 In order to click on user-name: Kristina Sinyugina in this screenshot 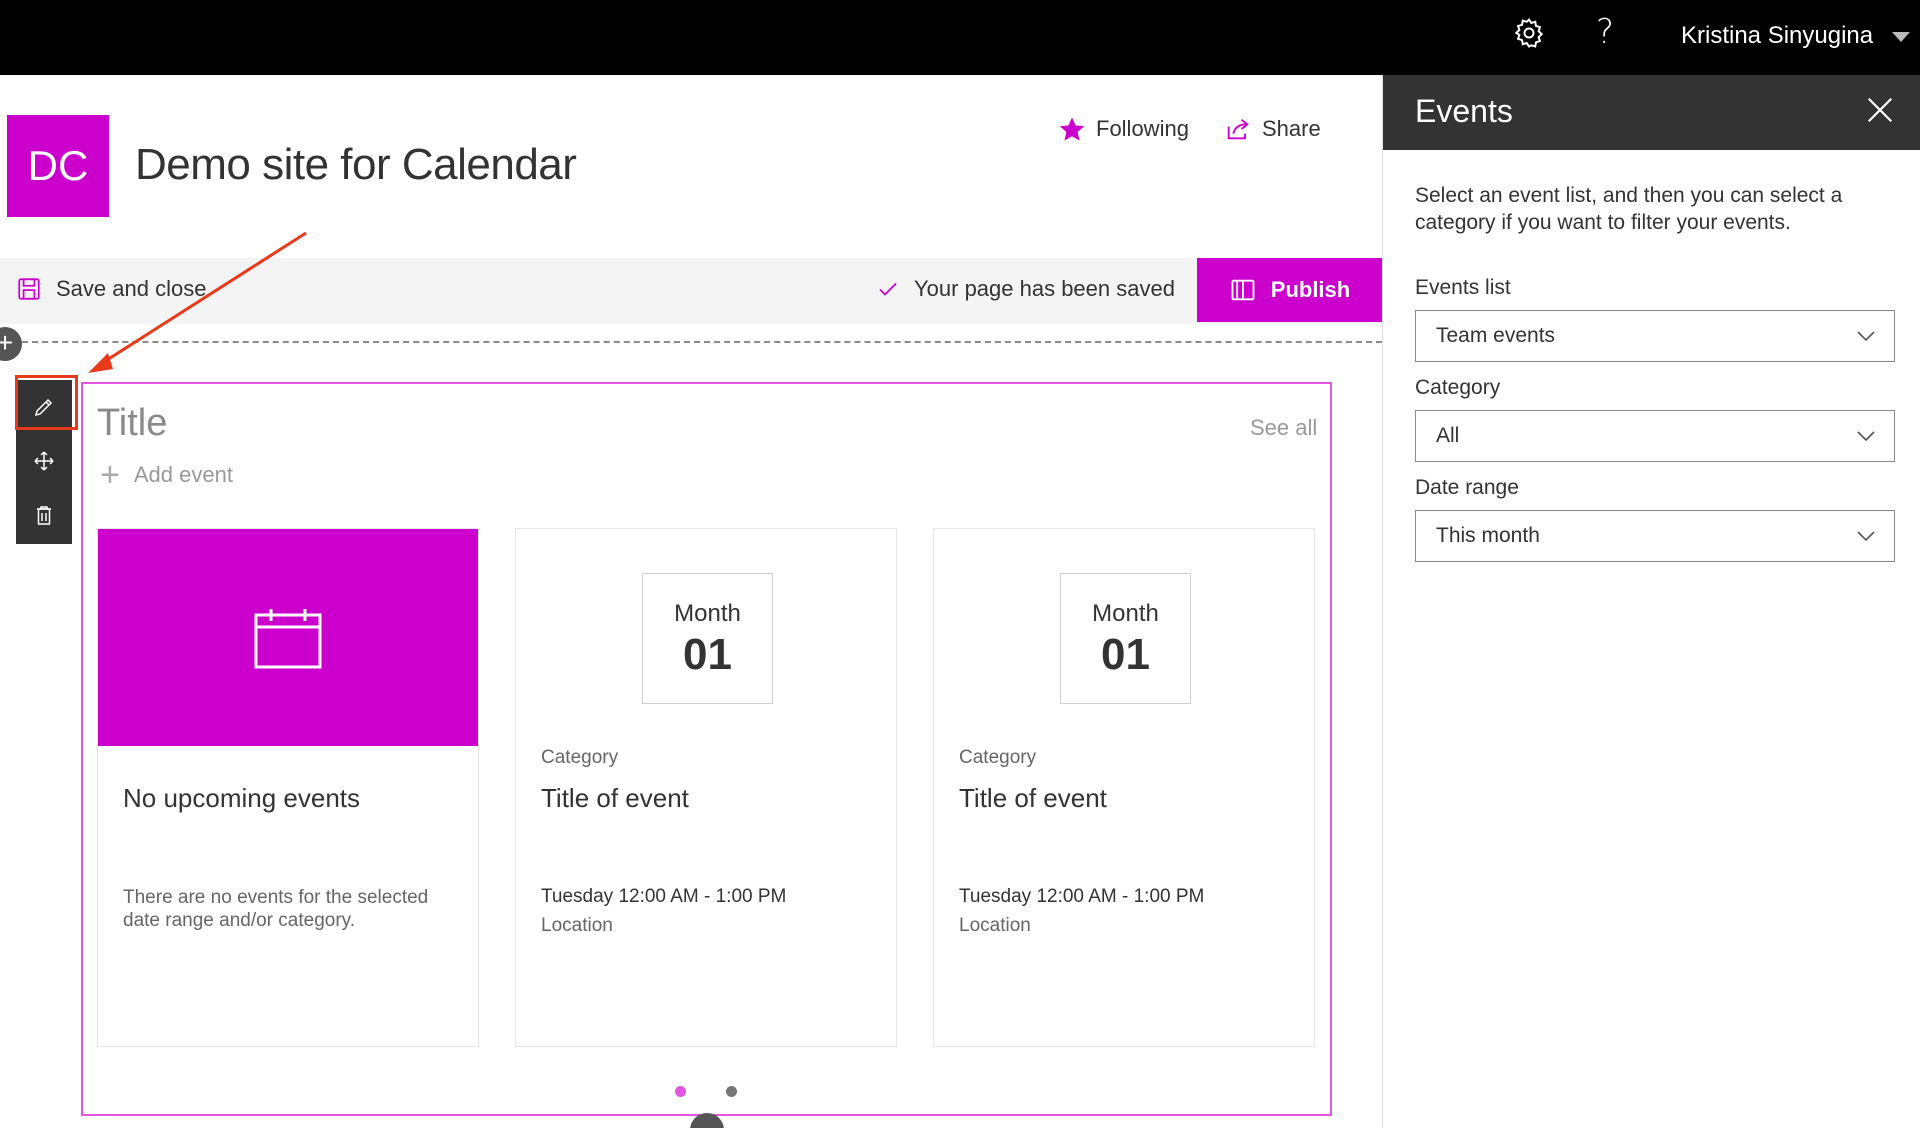, I will do `click(1777, 36)`.